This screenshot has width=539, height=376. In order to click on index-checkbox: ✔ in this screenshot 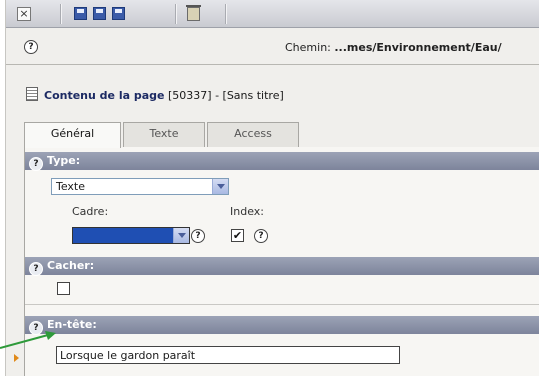, I will do `click(237, 235)`.